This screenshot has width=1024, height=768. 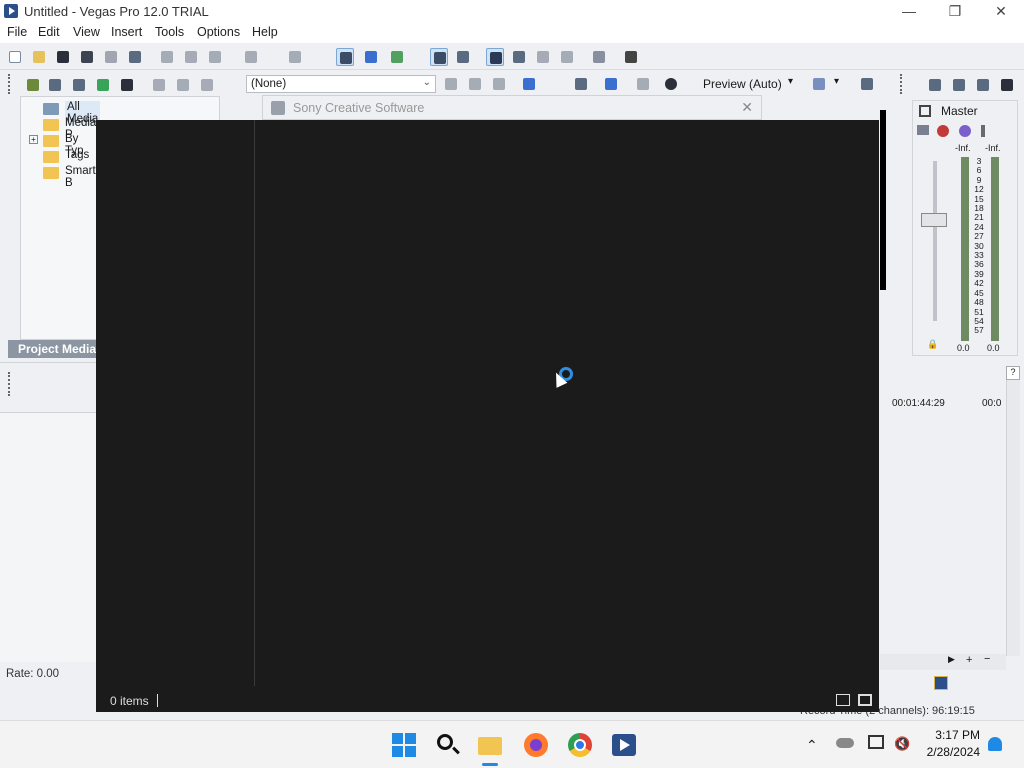 I want to click on close-button: ✕, so click(x=1001, y=11).